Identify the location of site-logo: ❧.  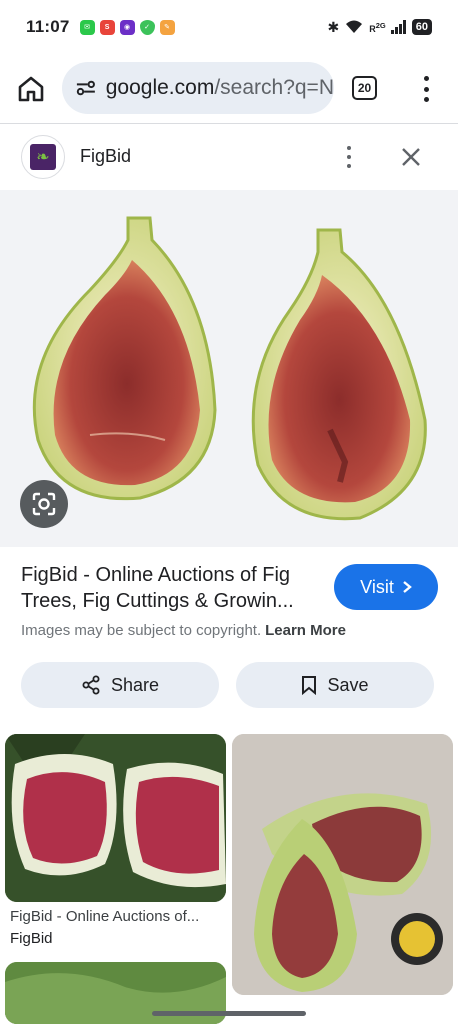
(43, 157).